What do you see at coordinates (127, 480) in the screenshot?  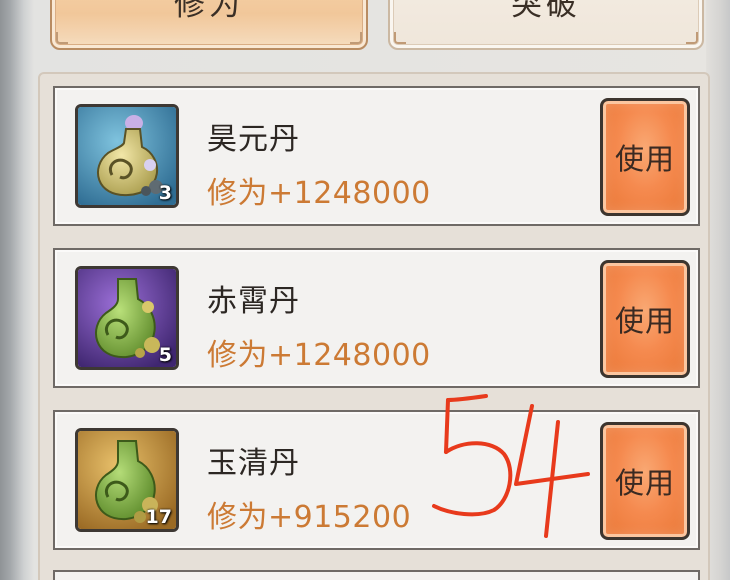 I see `gold-gourd-pill-icon: 17` at bounding box center [127, 480].